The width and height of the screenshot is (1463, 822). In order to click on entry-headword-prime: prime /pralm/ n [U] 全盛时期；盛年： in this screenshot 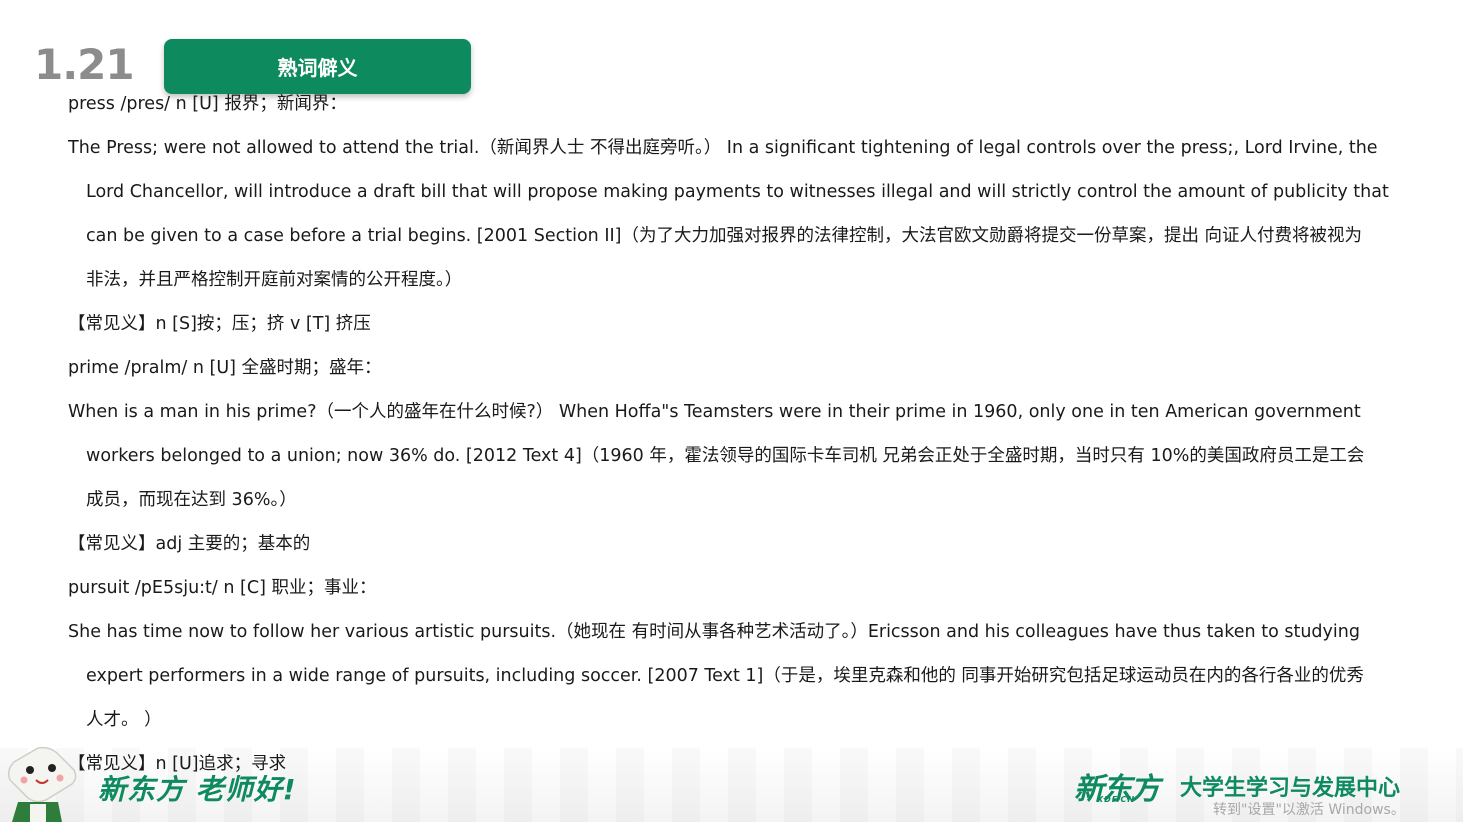, I will do `click(225, 368)`.